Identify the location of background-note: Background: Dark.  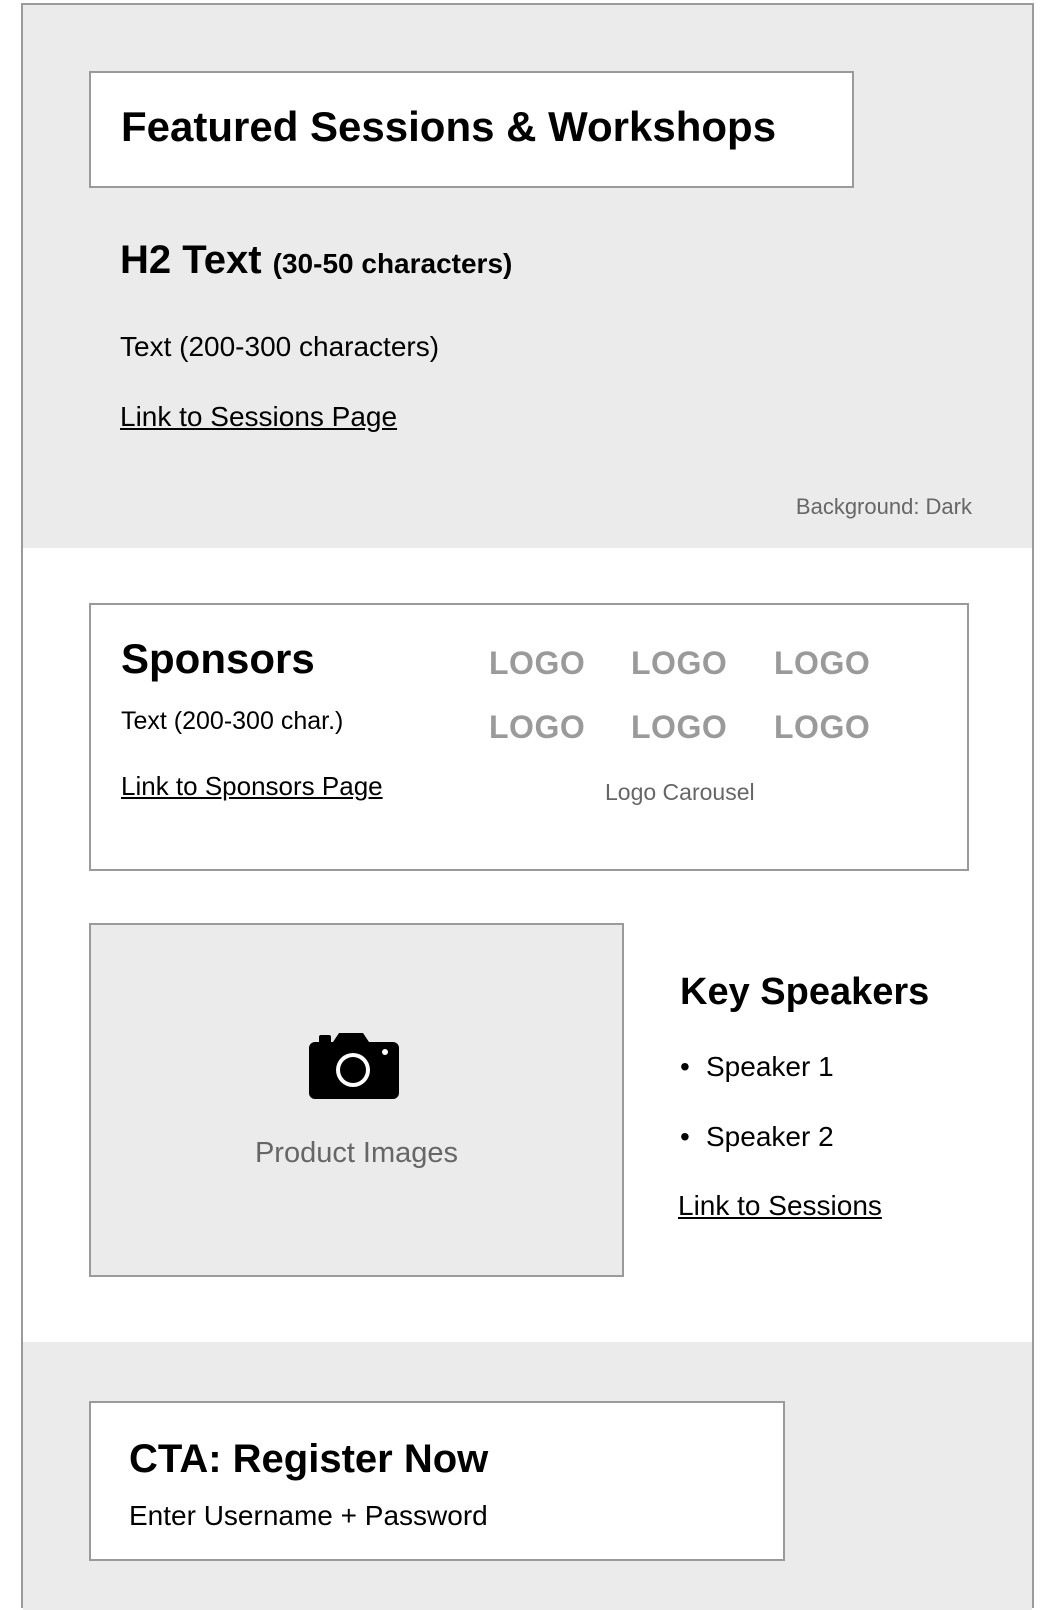
(883, 506).